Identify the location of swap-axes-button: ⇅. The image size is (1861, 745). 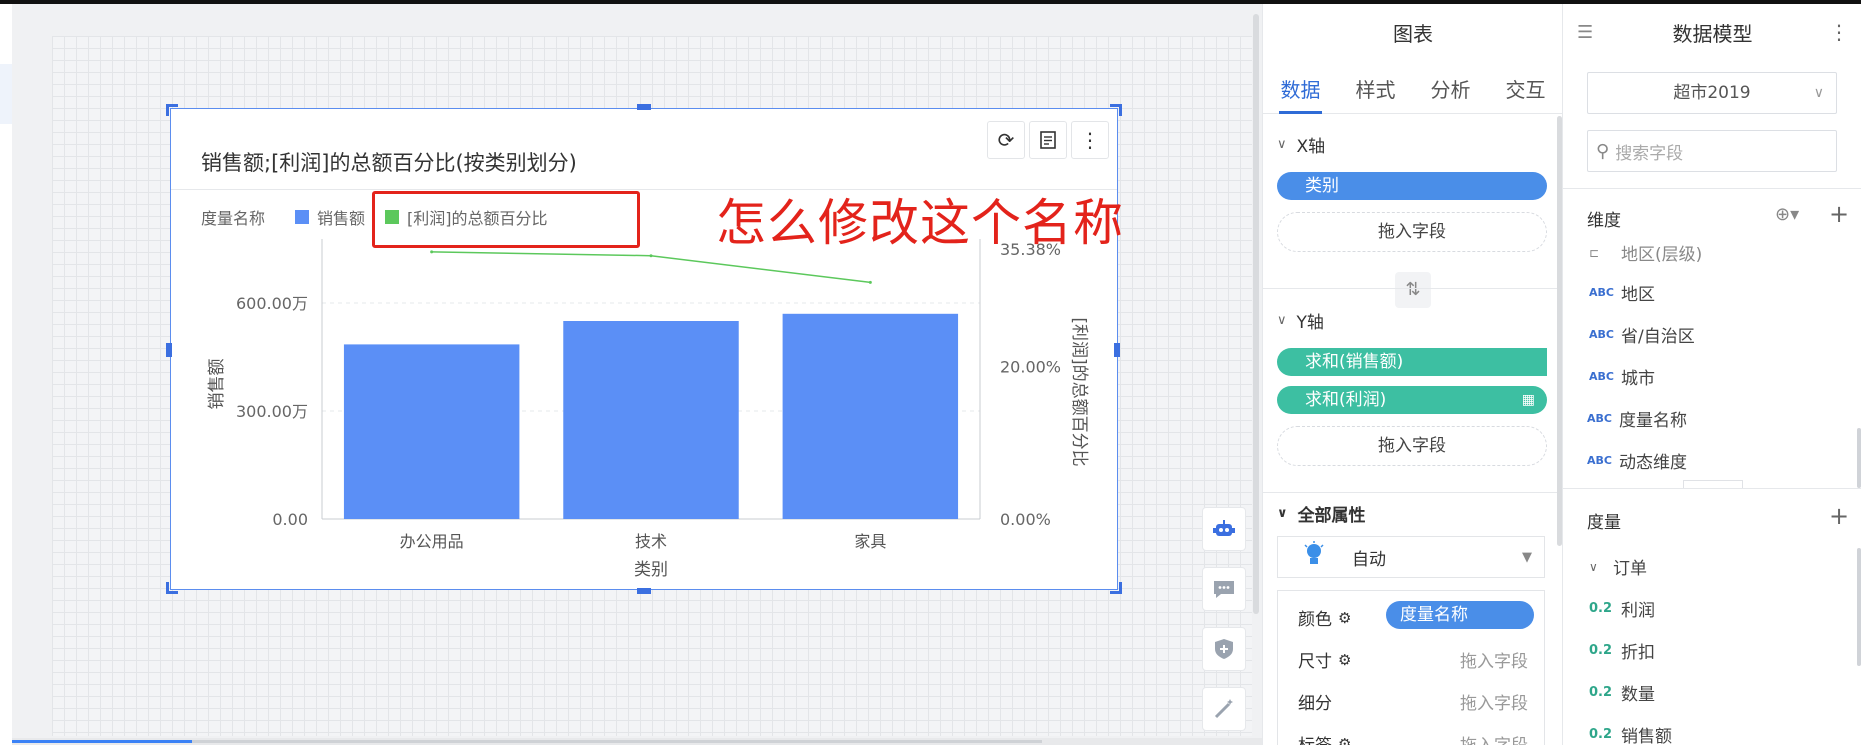
(1413, 290).